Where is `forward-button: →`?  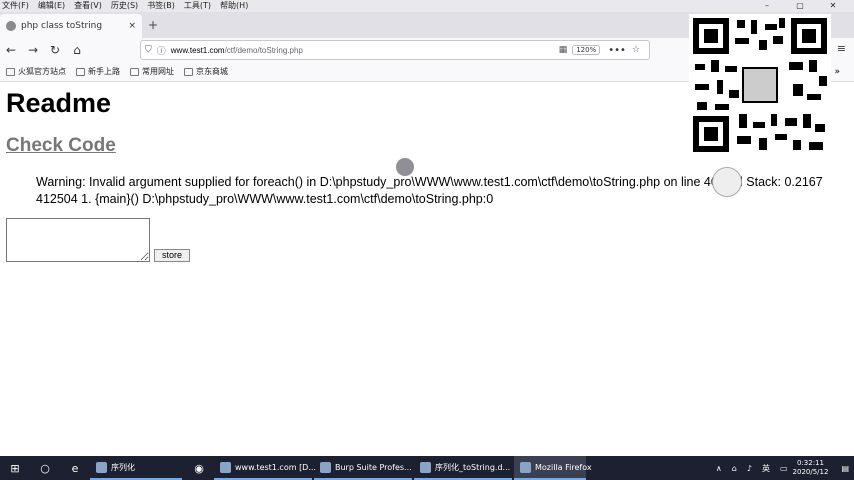 forward-button: → is located at coordinates (33, 50).